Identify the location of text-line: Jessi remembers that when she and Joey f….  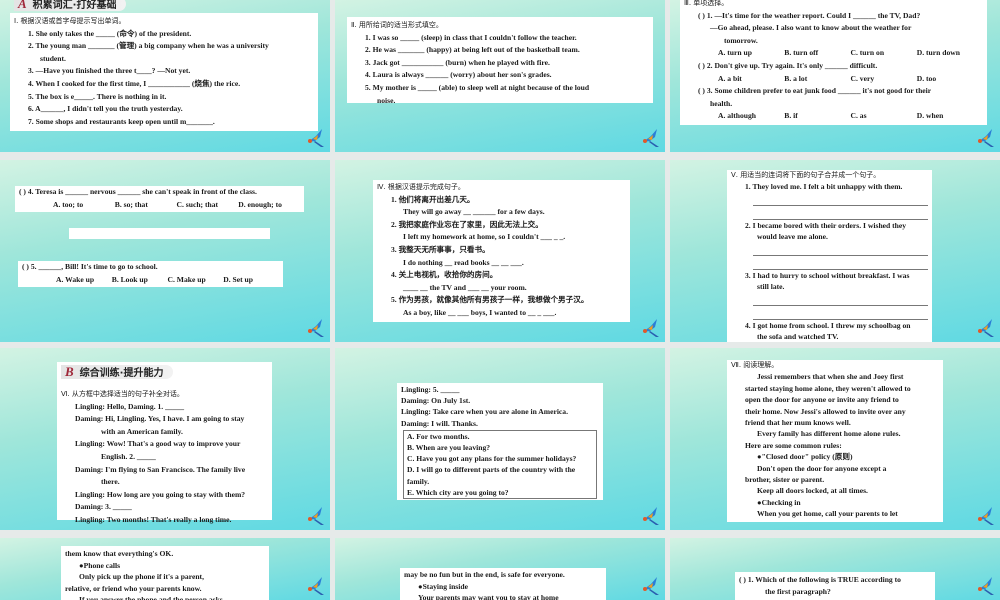
(830, 377).